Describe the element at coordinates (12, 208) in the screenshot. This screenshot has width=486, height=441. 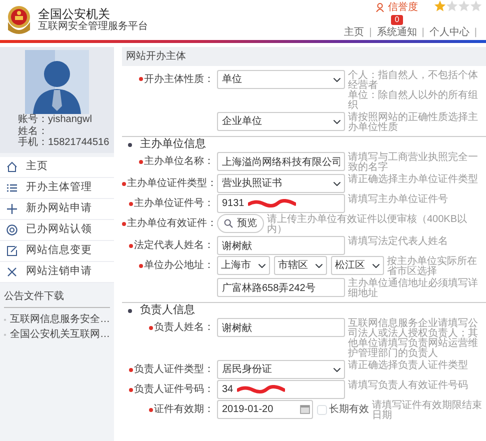
I see `plus-icon` at that location.